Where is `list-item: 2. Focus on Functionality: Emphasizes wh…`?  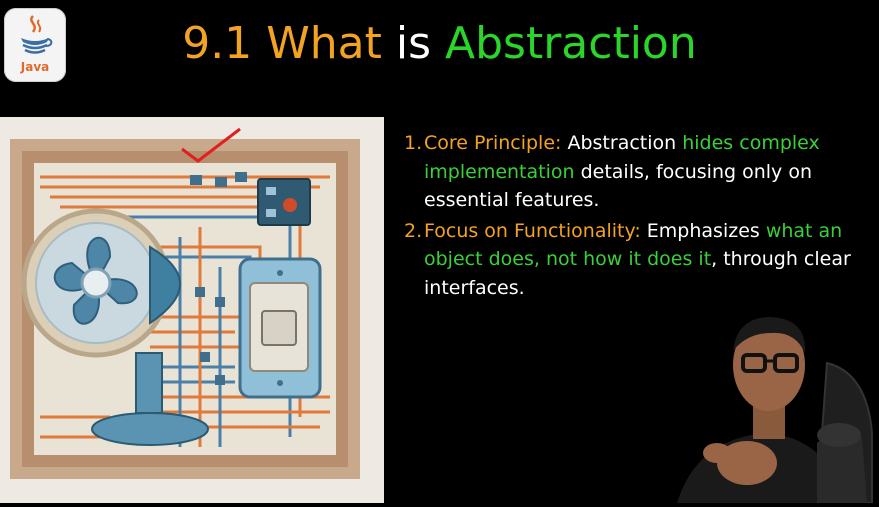 list-item: 2. Focus on Functionality: Emphasizes wh… is located at coordinates (639, 260).